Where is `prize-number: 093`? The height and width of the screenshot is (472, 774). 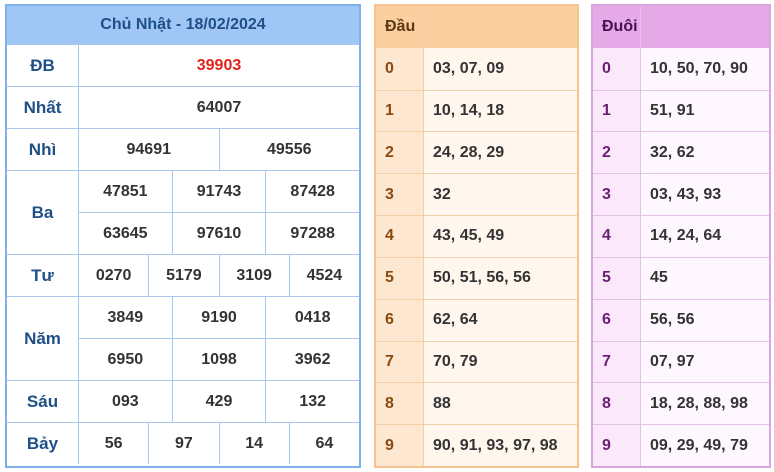 prize-number: 093 is located at coordinates (125, 401).